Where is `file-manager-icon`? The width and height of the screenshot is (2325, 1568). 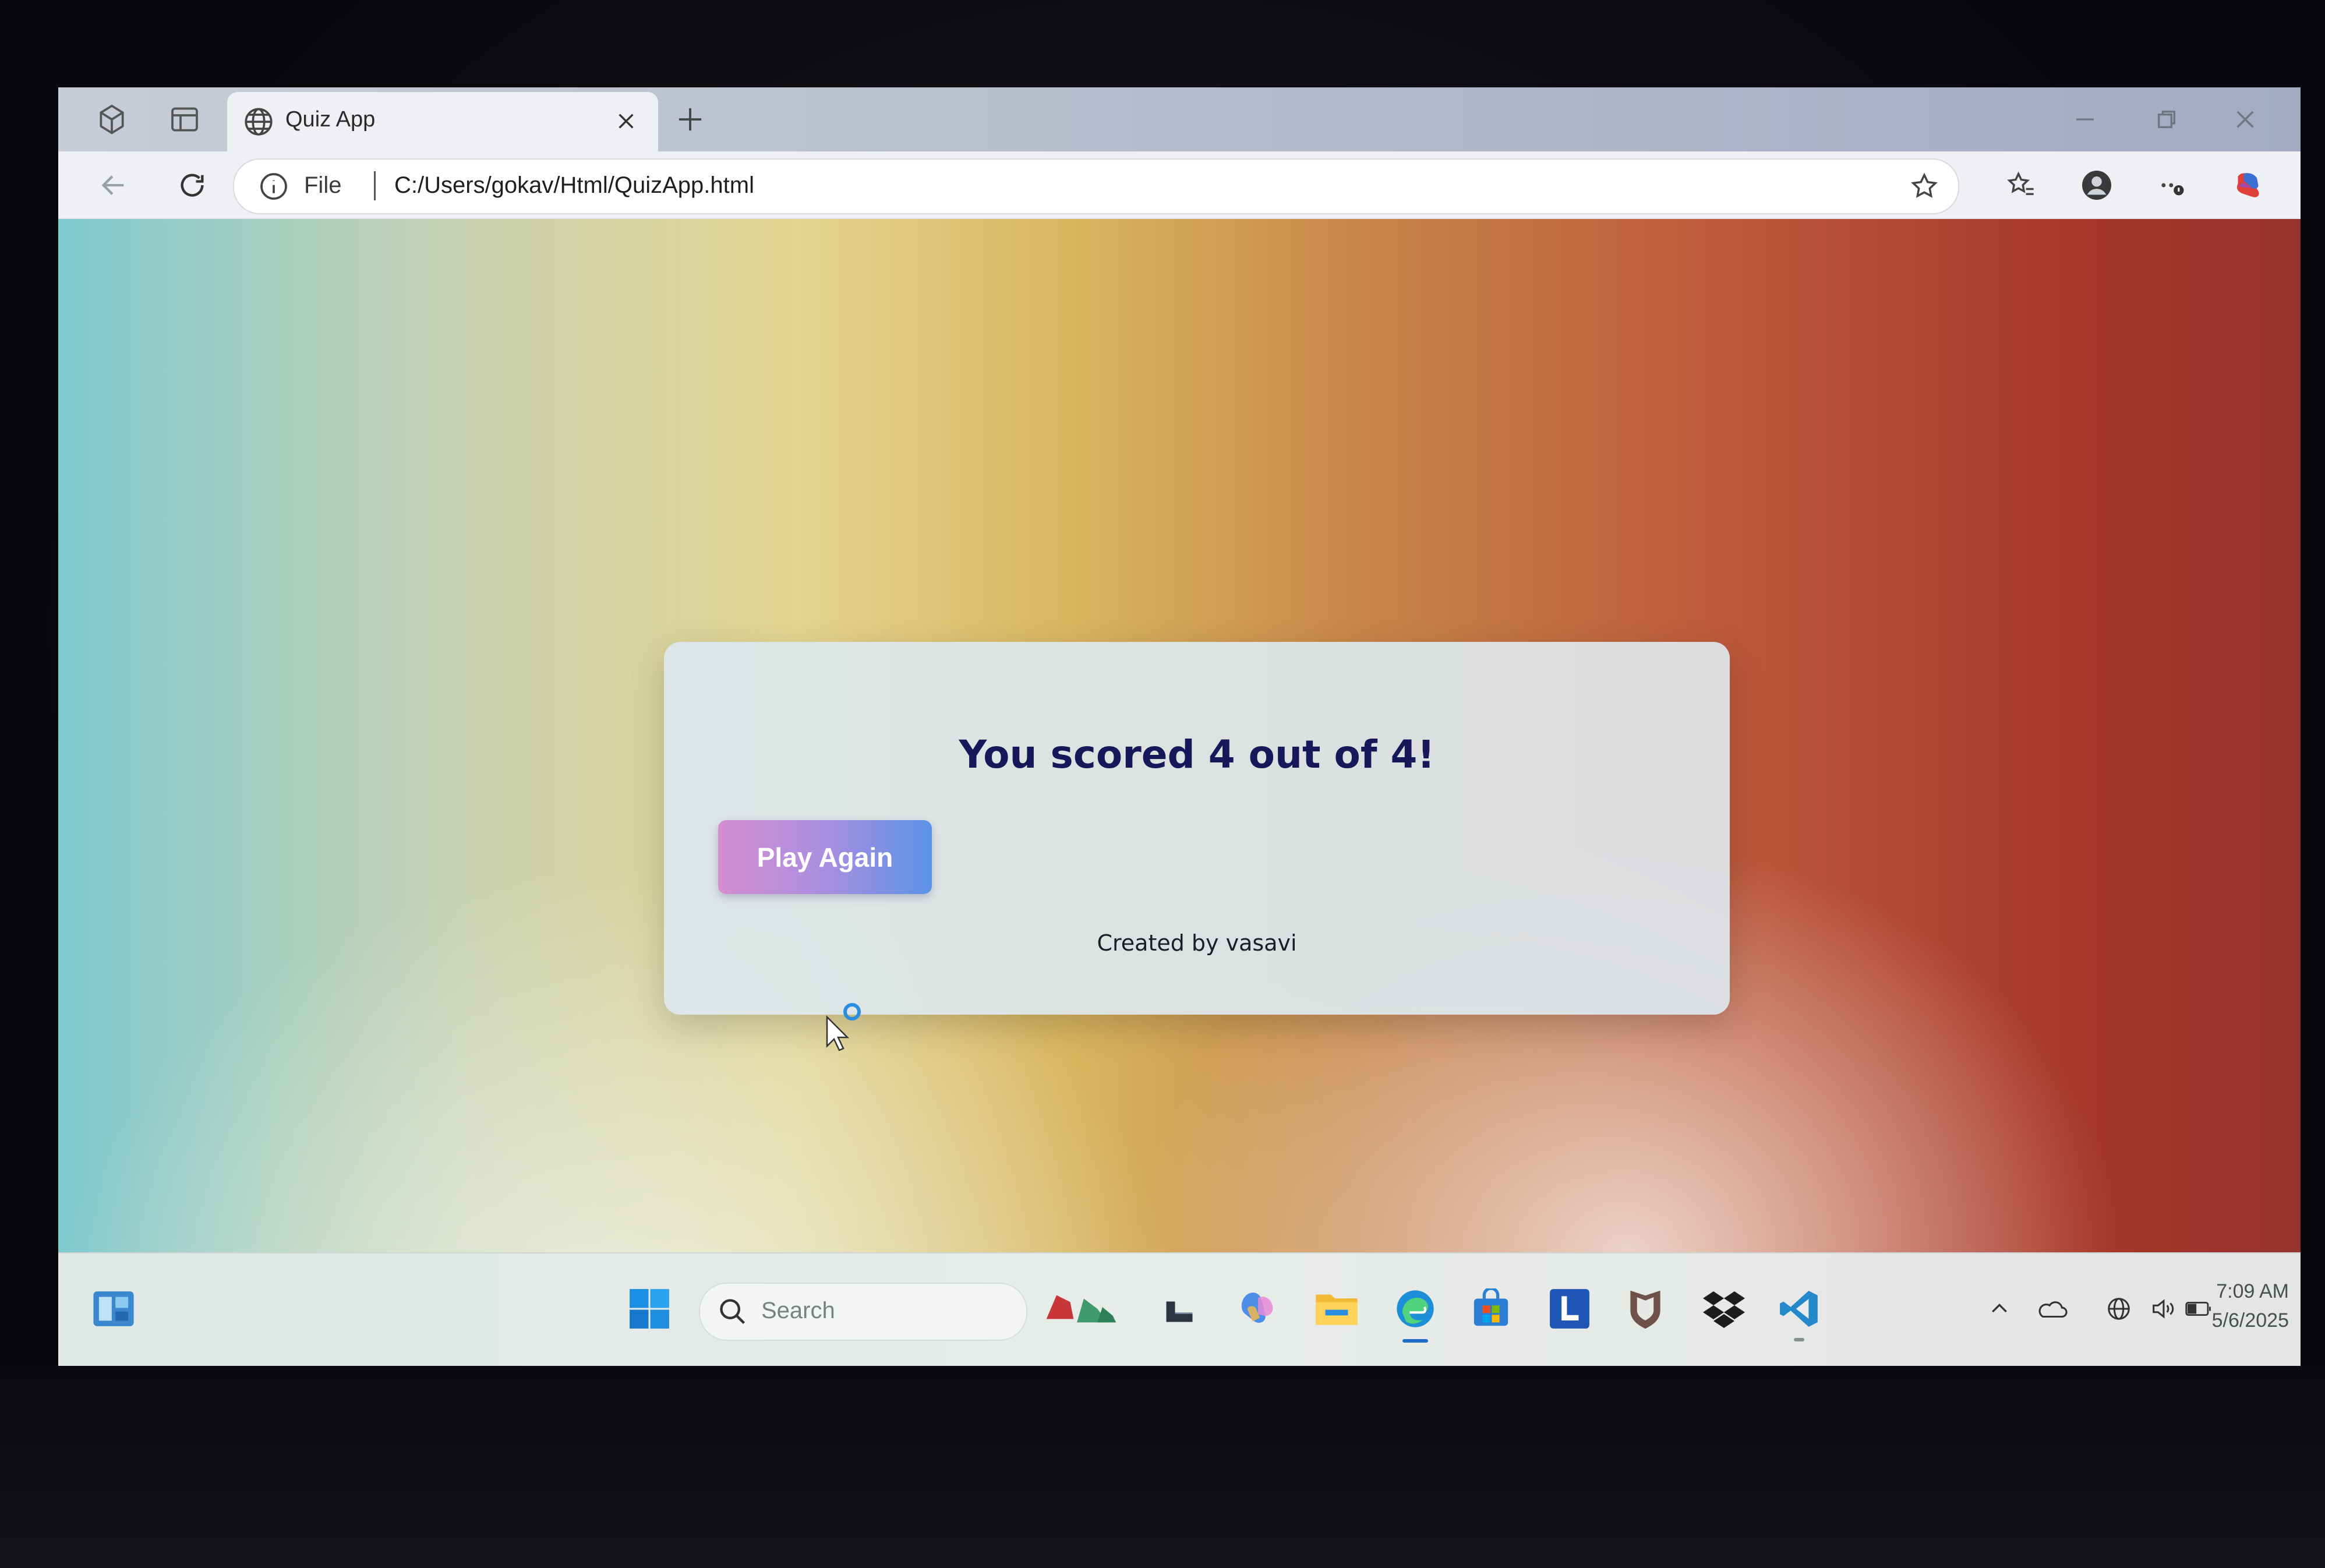
file-manager-icon is located at coordinates (1180, 1309).